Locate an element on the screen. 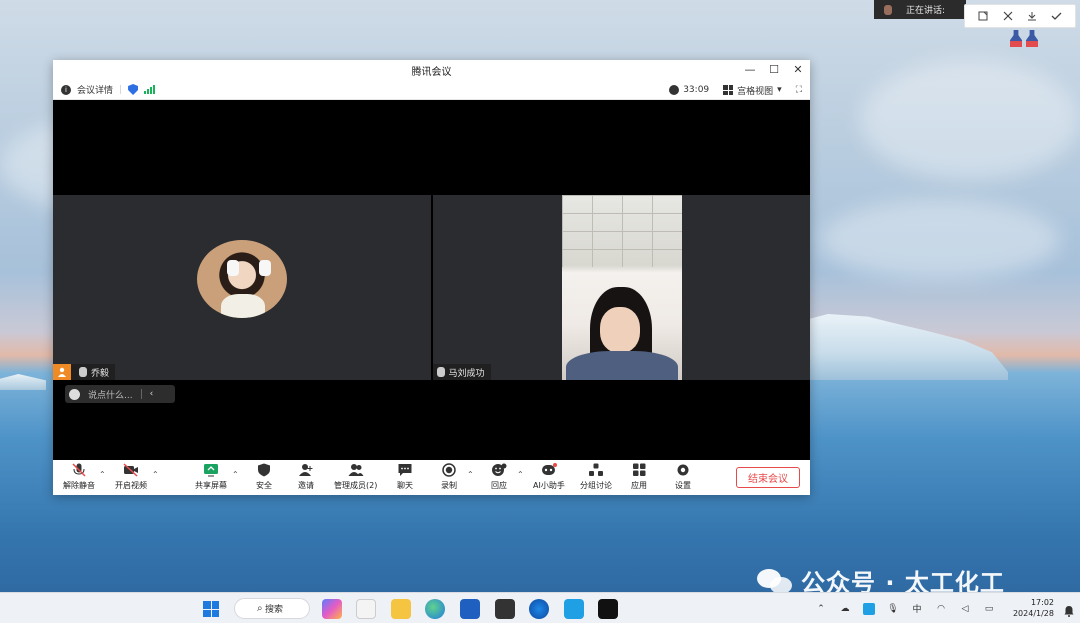 This screenshot has width=1080, height=623. iceberg is located at coordinates (908, 347).